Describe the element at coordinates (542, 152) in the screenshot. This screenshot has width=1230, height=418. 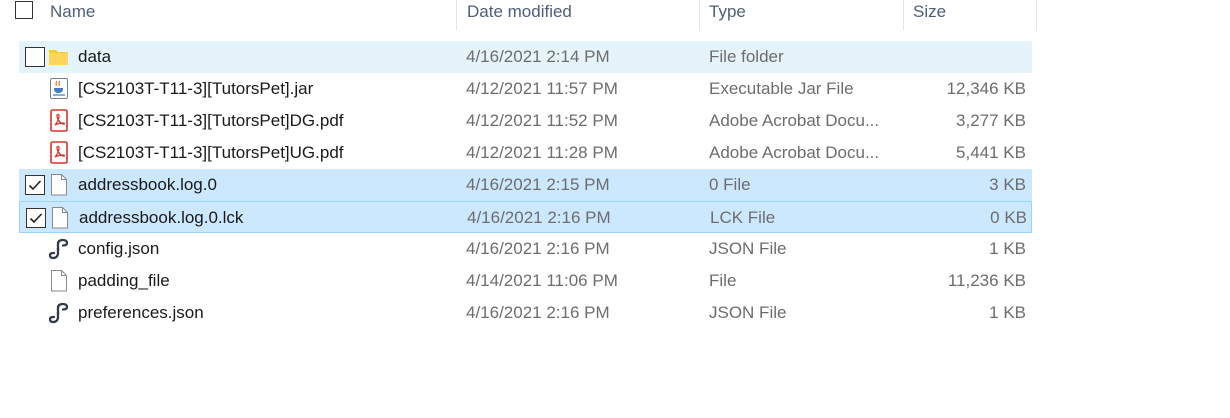
I see `file-date-modified: 4/12/2021 11:28 PM` at that location.